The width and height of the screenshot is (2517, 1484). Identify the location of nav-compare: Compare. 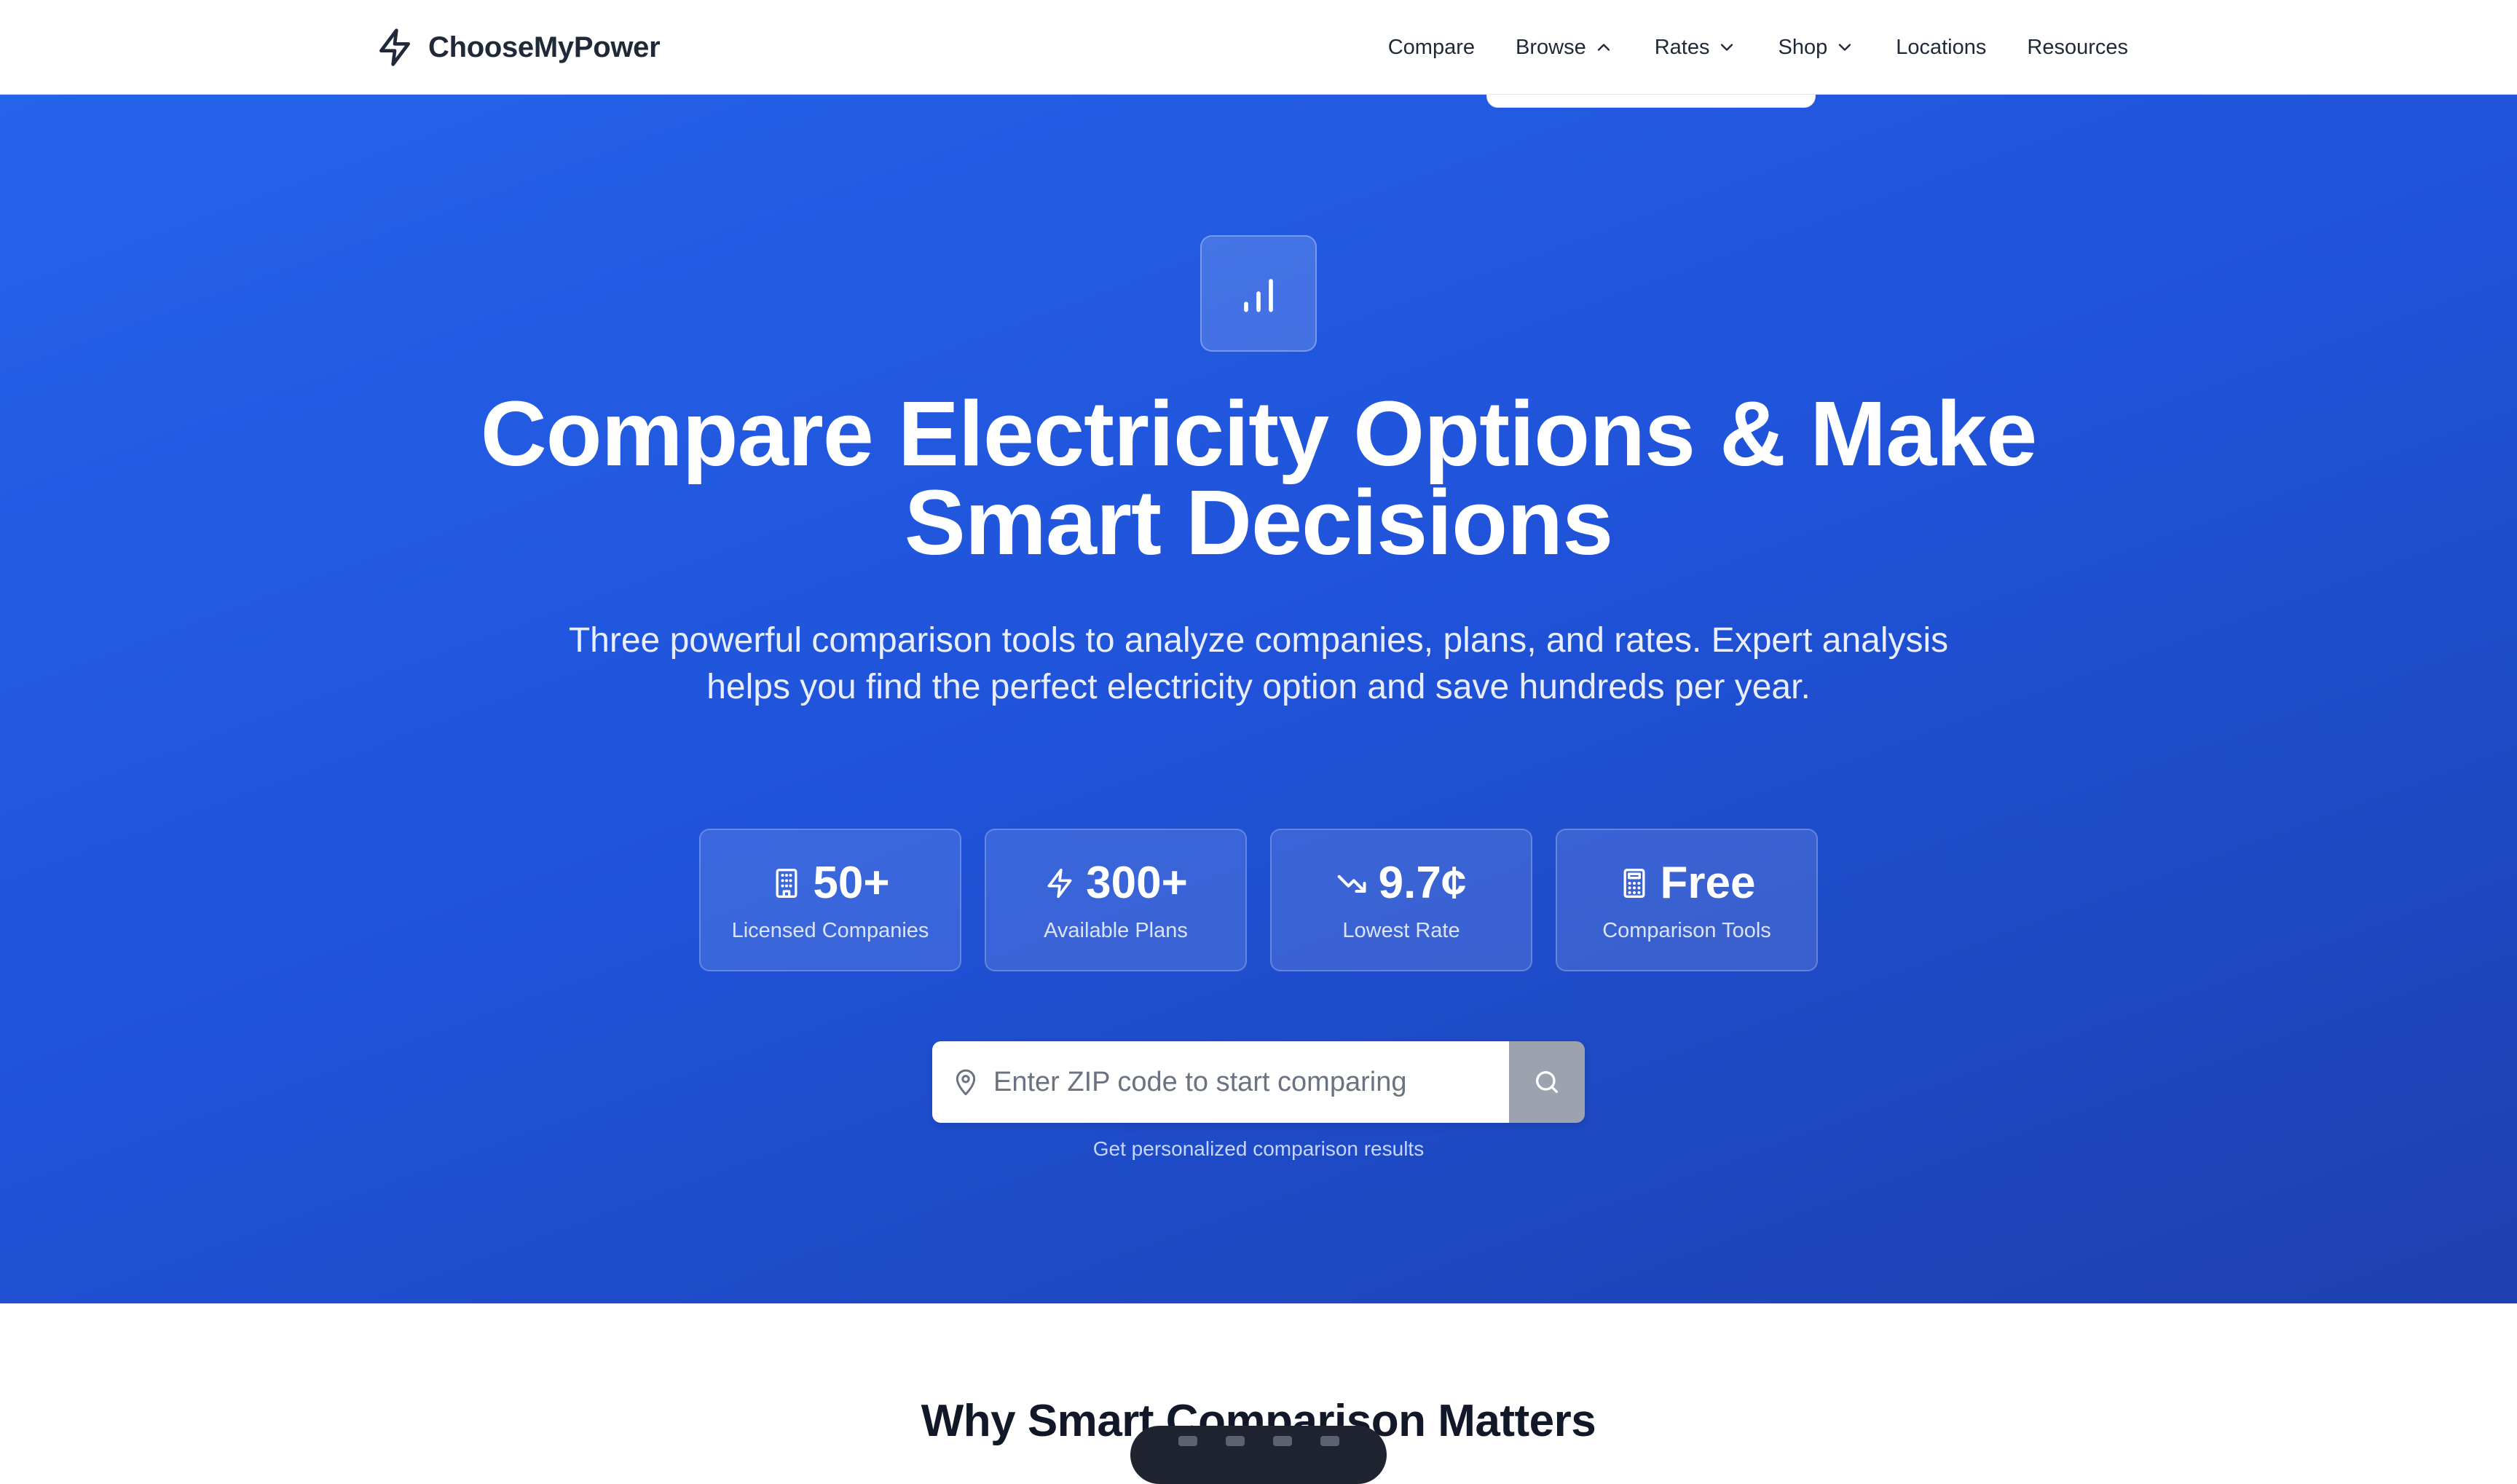
(1432, 48).